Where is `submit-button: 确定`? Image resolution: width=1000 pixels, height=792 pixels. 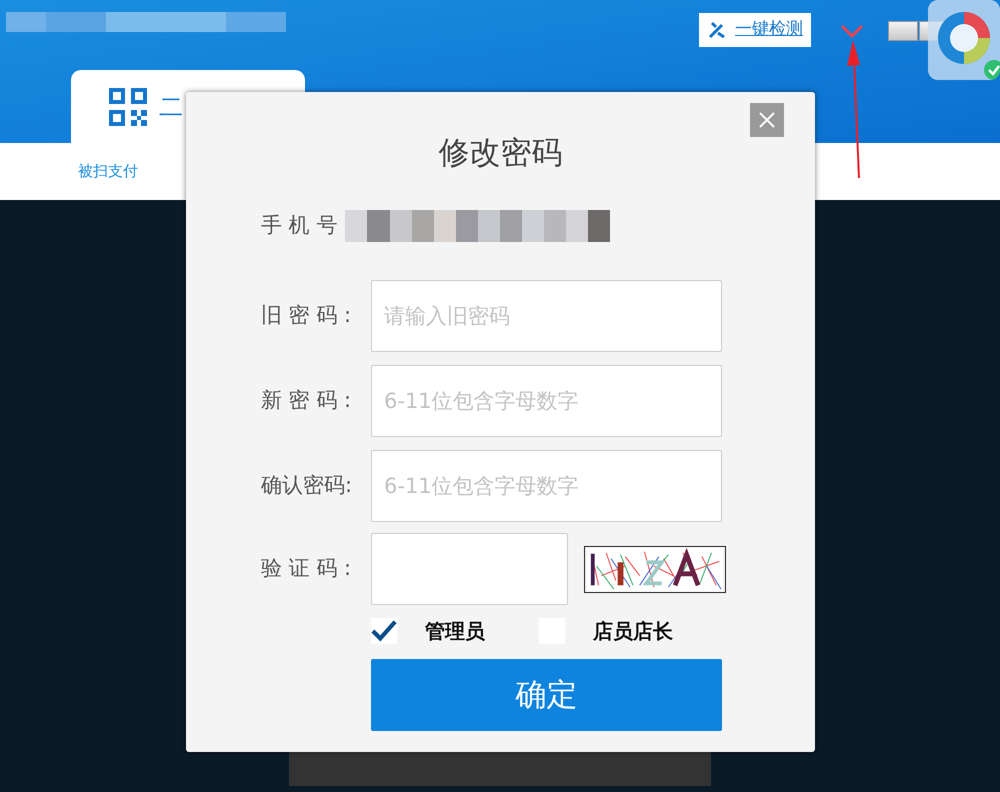 submit-button: 确定 is located at coordinates (546, 695).